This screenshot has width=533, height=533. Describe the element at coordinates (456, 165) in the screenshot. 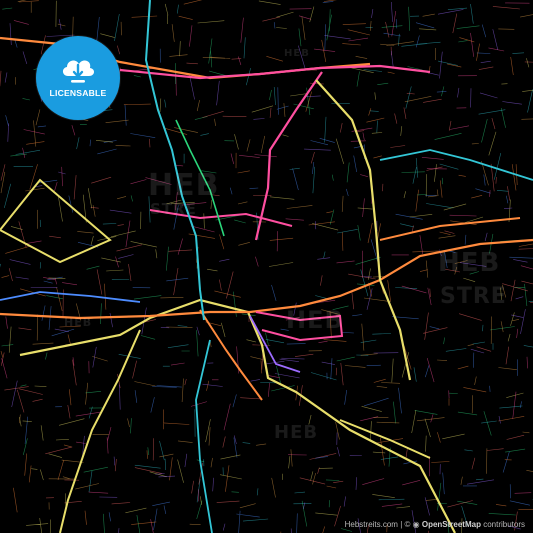

I see `major-road-cyan-east` at that location.